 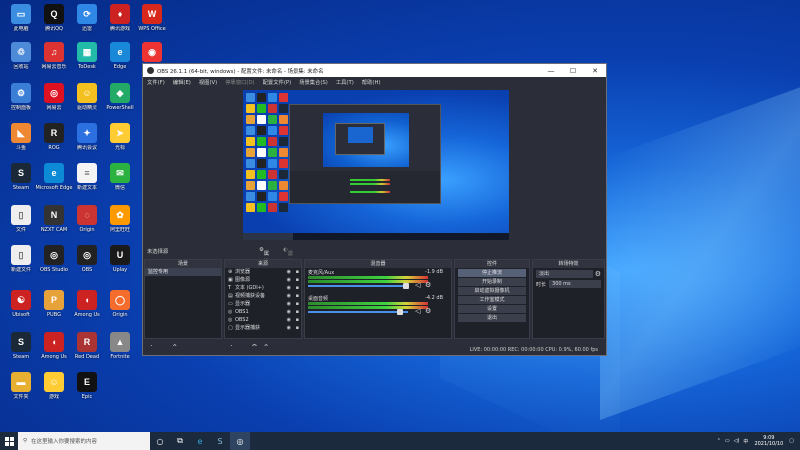 What do you see at coordinates (120, 183) in the screenshot?
I see `desktop-icon: ✉ 微信` at bounding box center [120, 183].